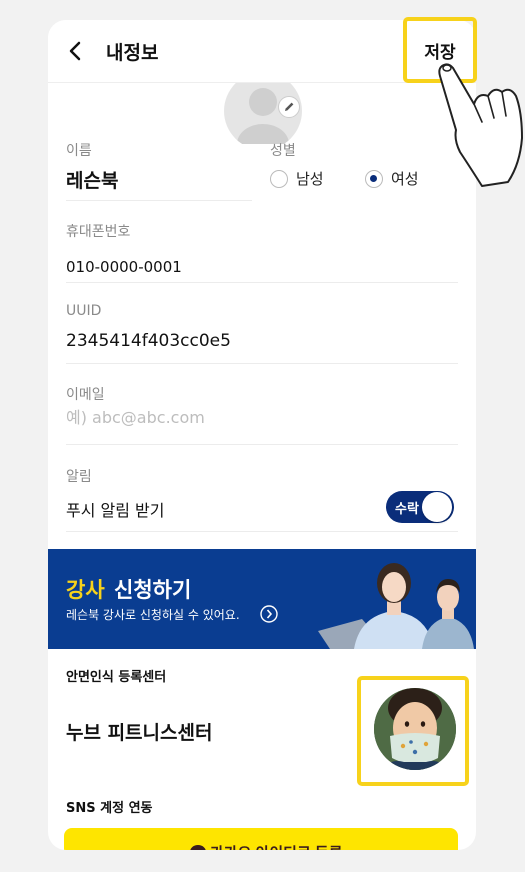  Describe the element at coordinates (261, 839) in the screenshot. I see `kakao-register-button: 카카오 아이디로 등록` at that location.